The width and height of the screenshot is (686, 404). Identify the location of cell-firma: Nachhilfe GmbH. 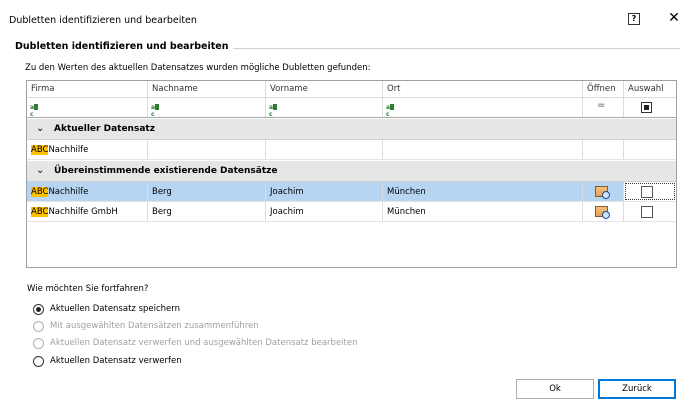
(83, 212).